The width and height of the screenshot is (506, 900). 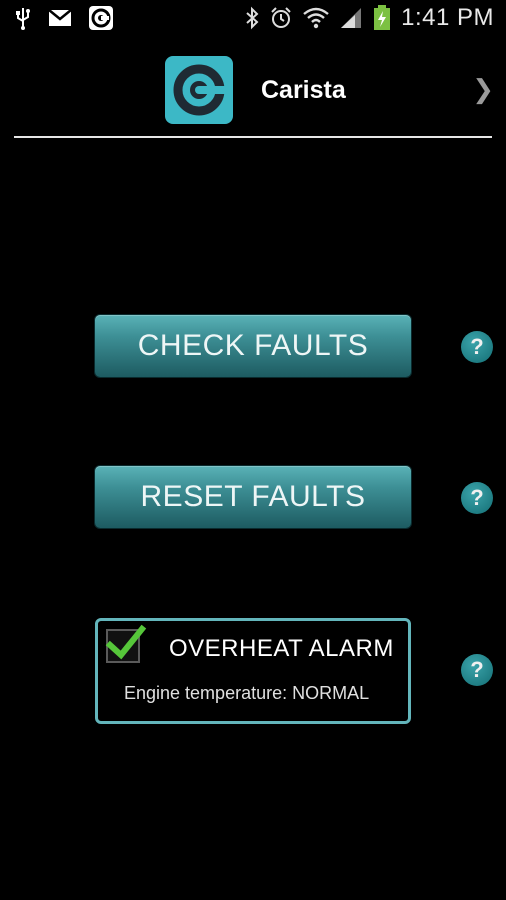 I want to click on status-bar: 1:41 PM, so click(x=253, y=18).